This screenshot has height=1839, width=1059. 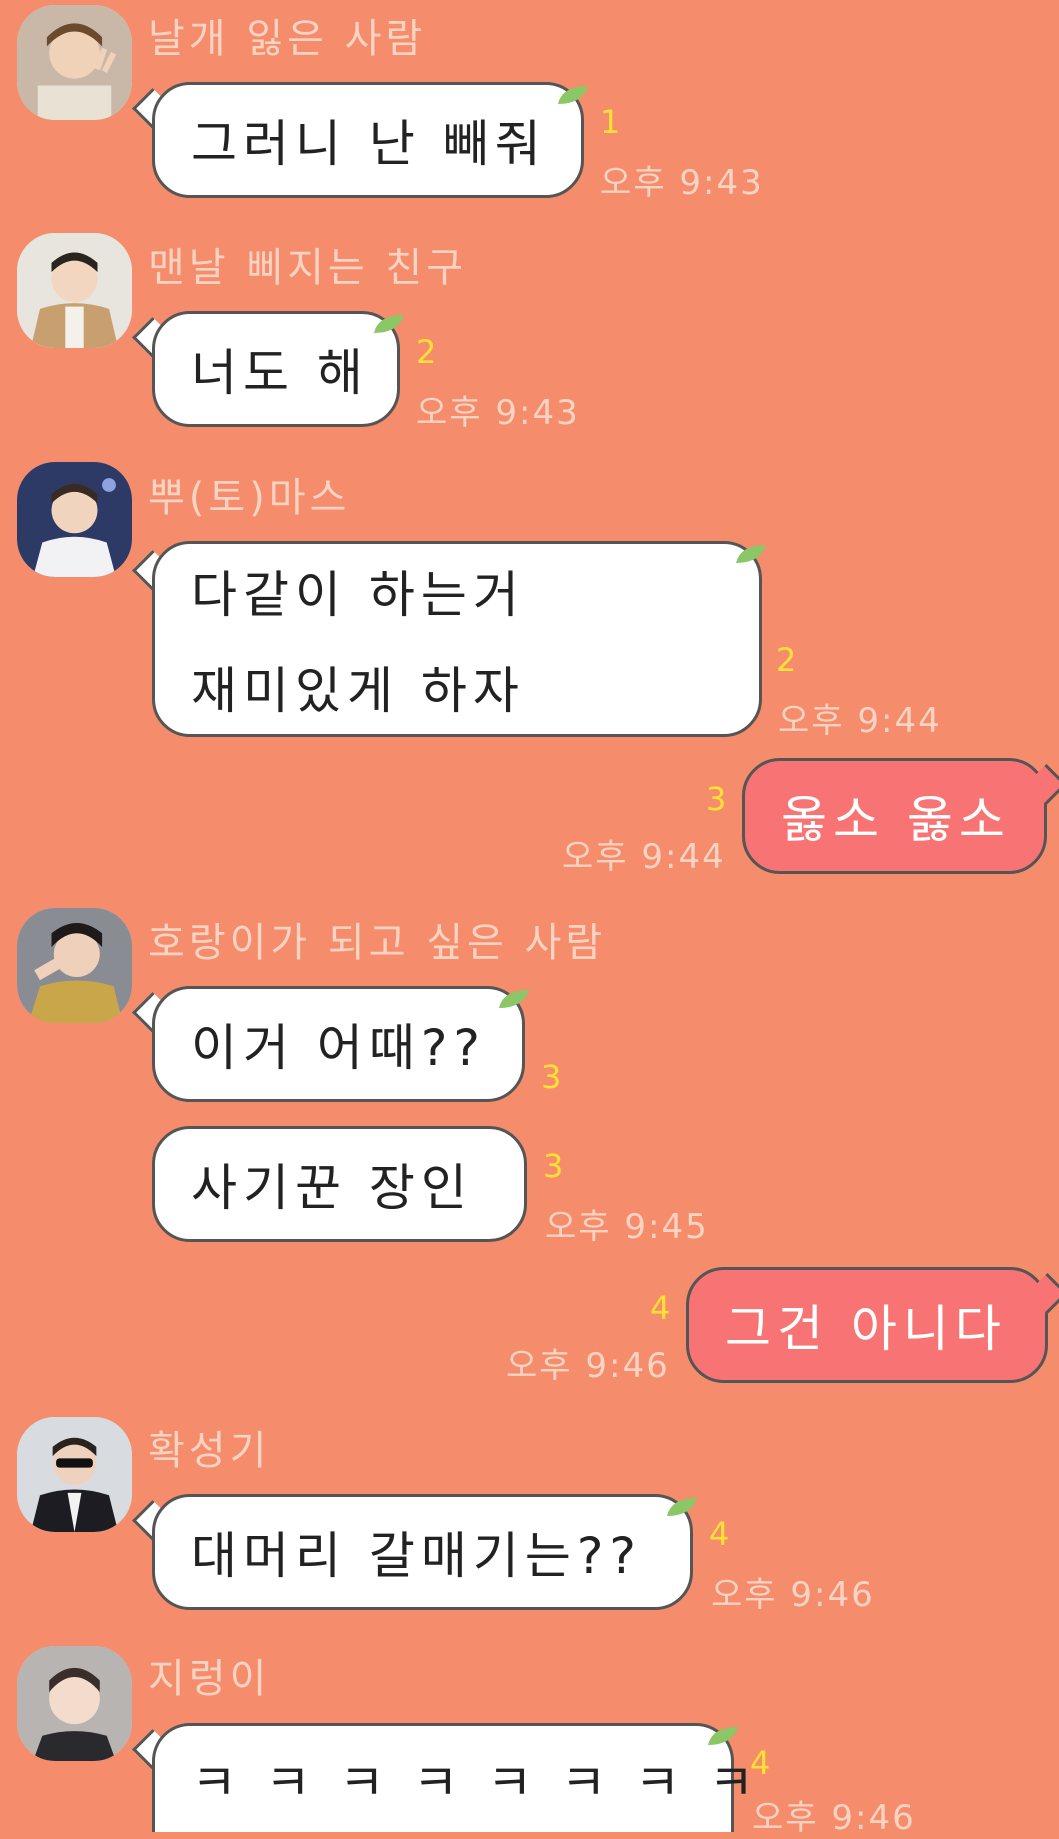 I want to click on message-bubble: 다같이 하는거 재미있게 하자, so click(x=457, y=639).